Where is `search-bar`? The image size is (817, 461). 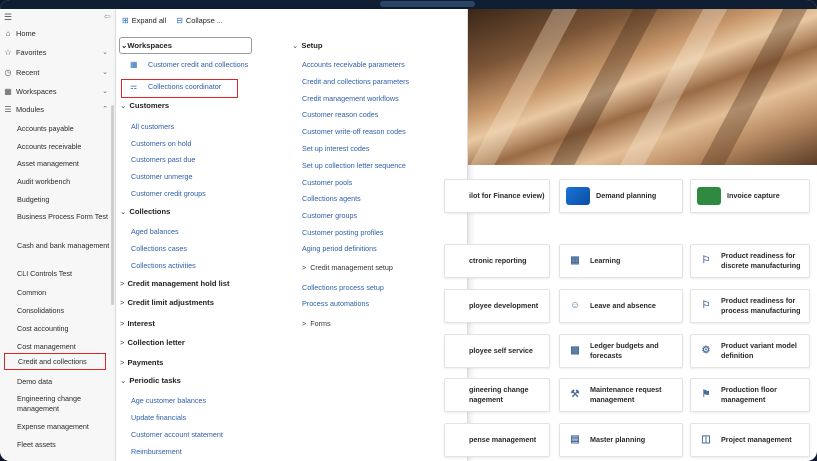 search-bar is located at coordinates (427, 4).